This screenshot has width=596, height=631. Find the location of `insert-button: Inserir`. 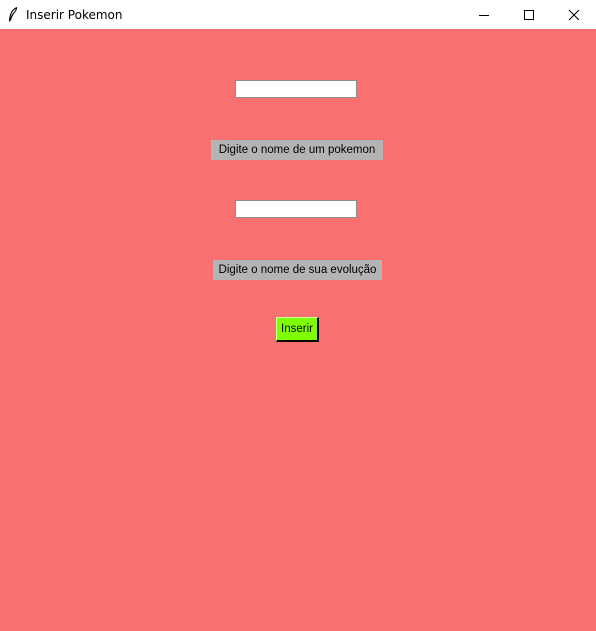

insert-button: Inserir is located at coordinates (297, 329).